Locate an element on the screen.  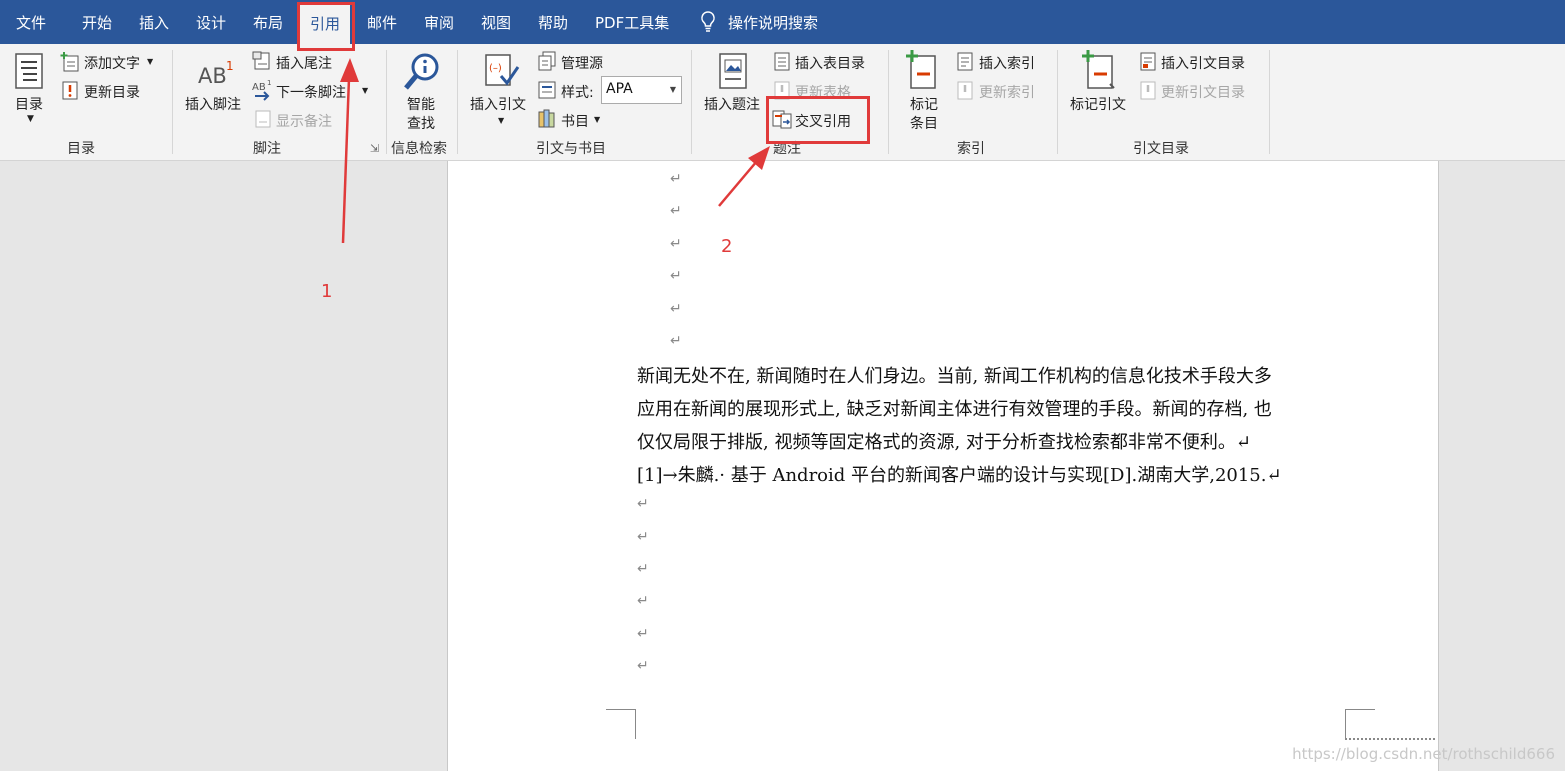
tell-me-label: 操作说明搜索 is located at coordinates (773, 23).